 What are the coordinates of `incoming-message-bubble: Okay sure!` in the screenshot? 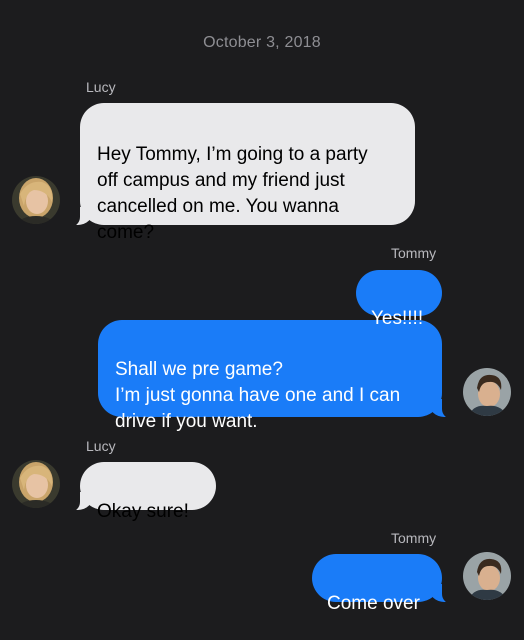 It's located at (135, 492).